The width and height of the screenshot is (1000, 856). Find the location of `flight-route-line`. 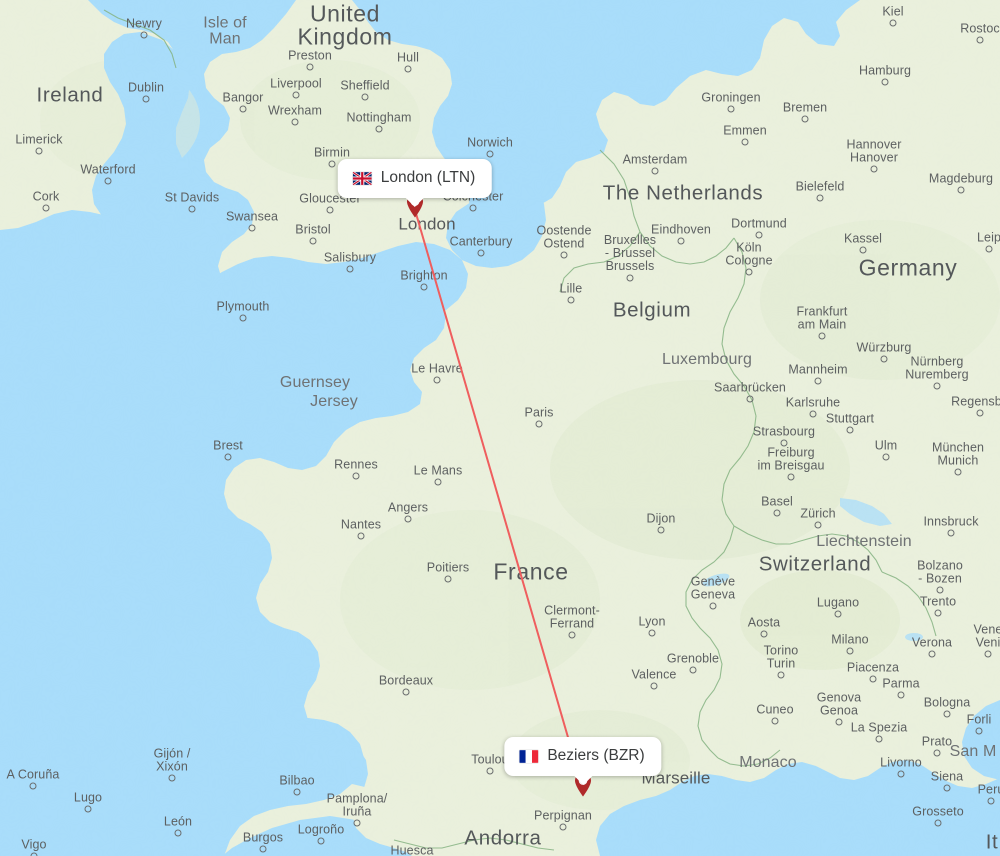

flight-route-line is located at coordinates (499, 499).